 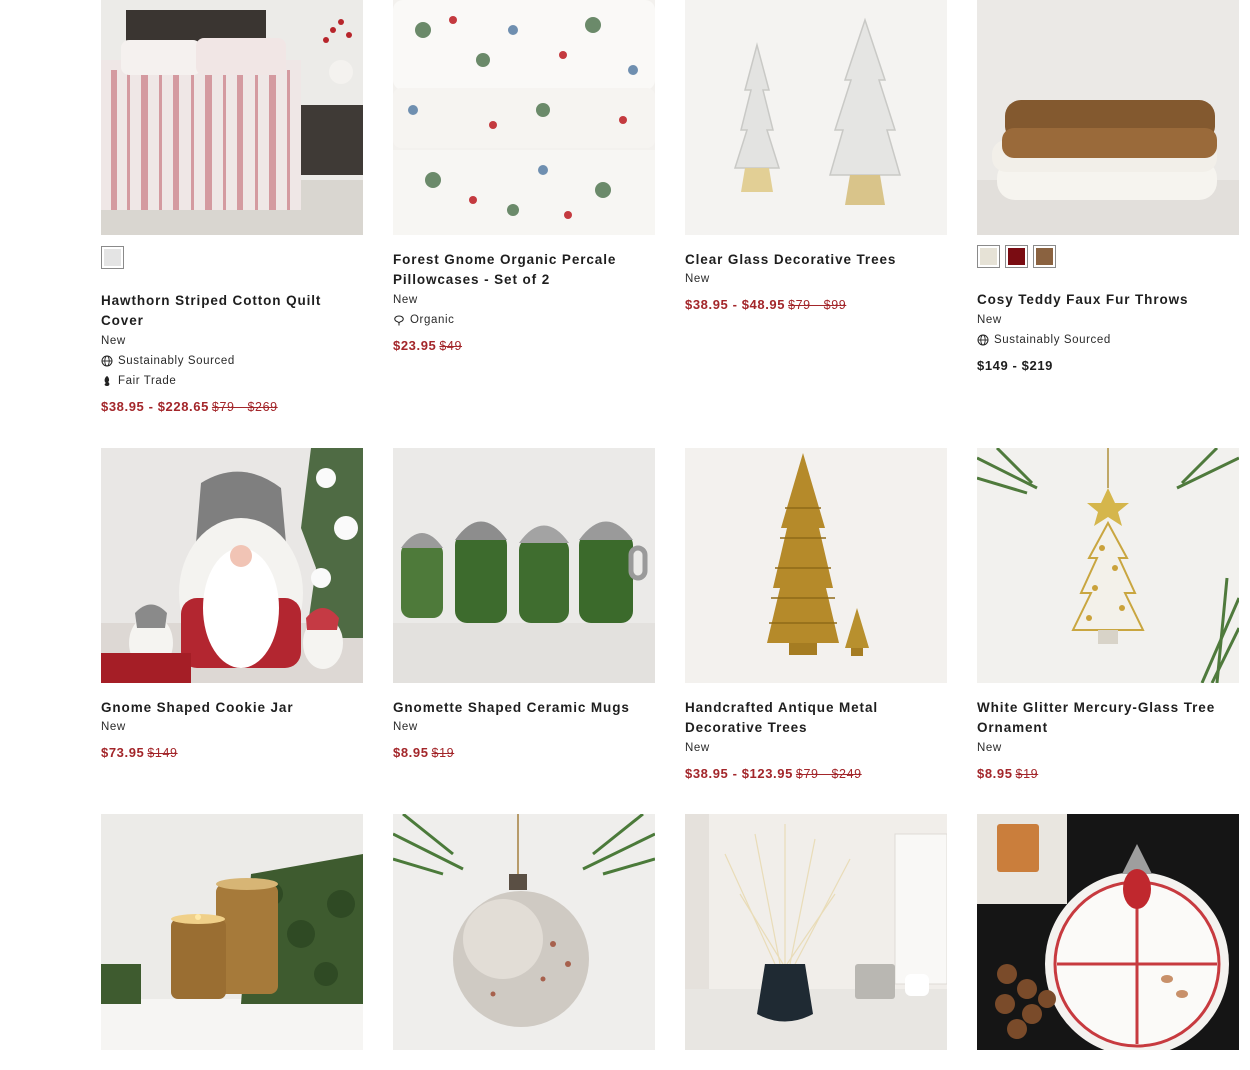 What do you see at coordinates (988, 256) in the screenshot?
I see `color-swatch-ivory` at bounding box center [988, 256].